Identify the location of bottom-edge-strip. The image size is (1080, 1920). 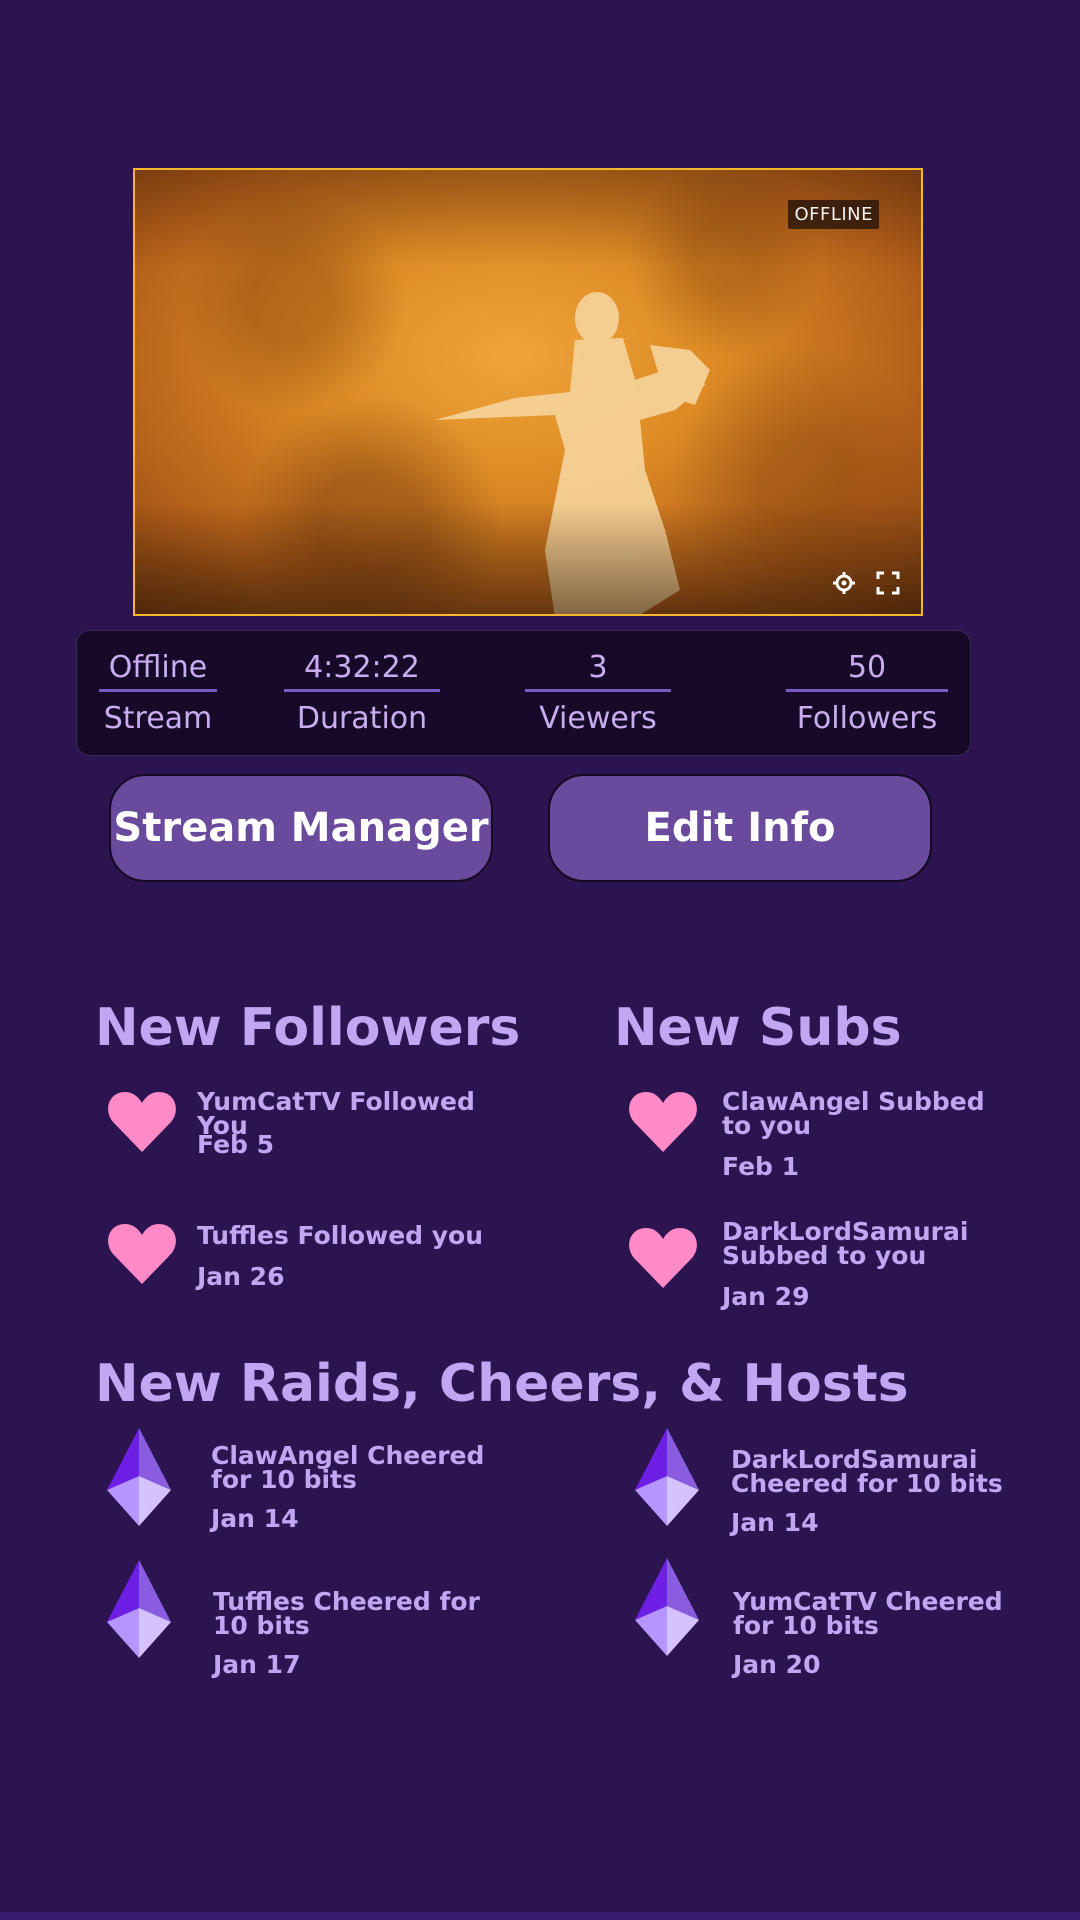
(540, 1916).